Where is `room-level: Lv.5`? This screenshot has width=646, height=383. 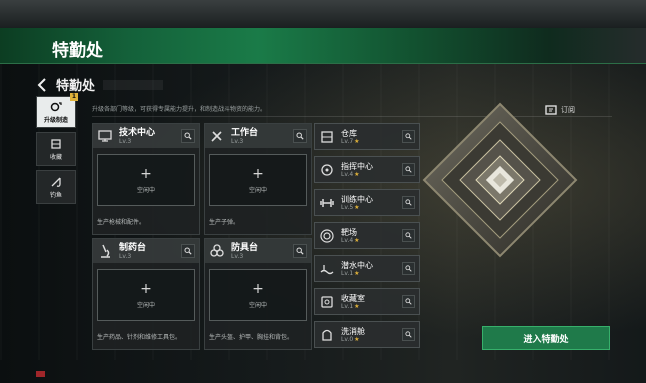 room-level: Lv.5 is located at coordinates (347, 207).